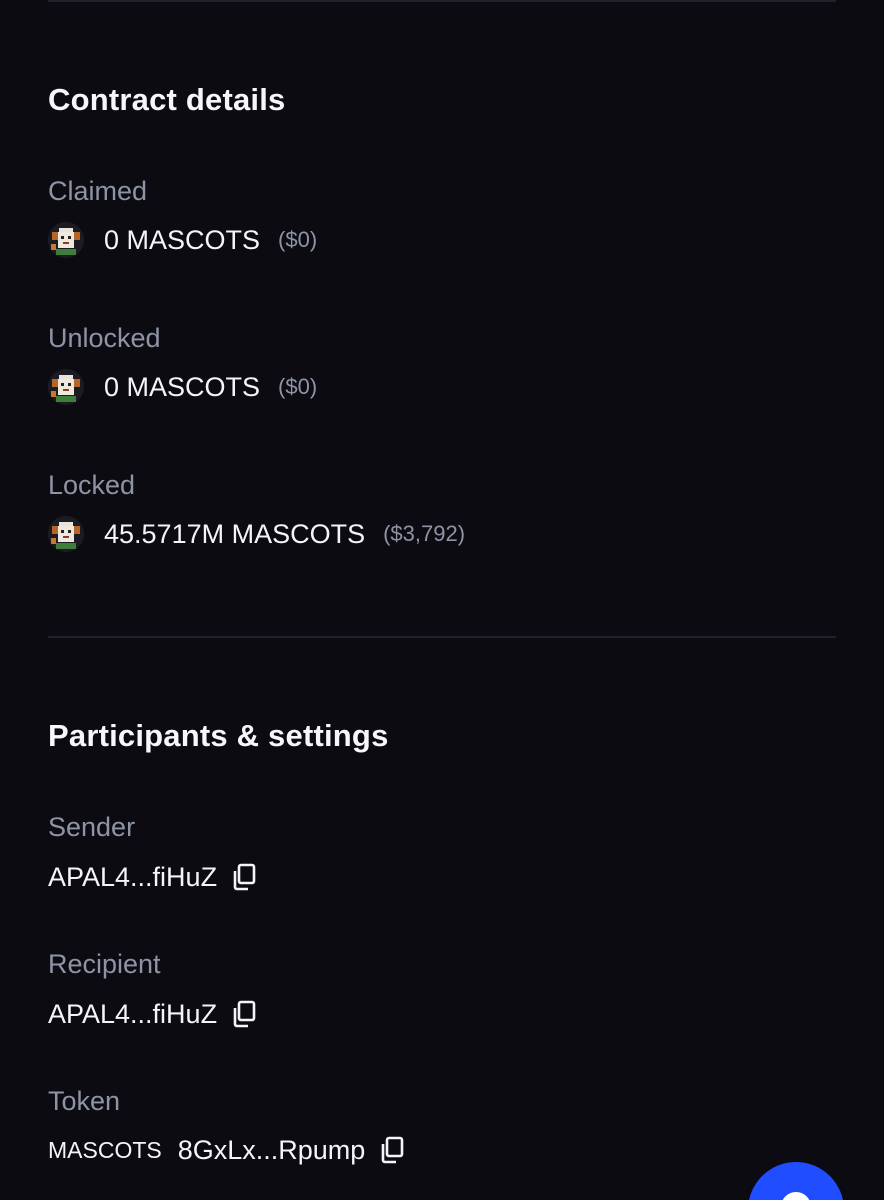 Image resolution: width=884 pixels, height=1200 pixels. Describe the element at coordinates (104, 338) in the screenshot. I see `unlocked-label: Unlocked` at that location.